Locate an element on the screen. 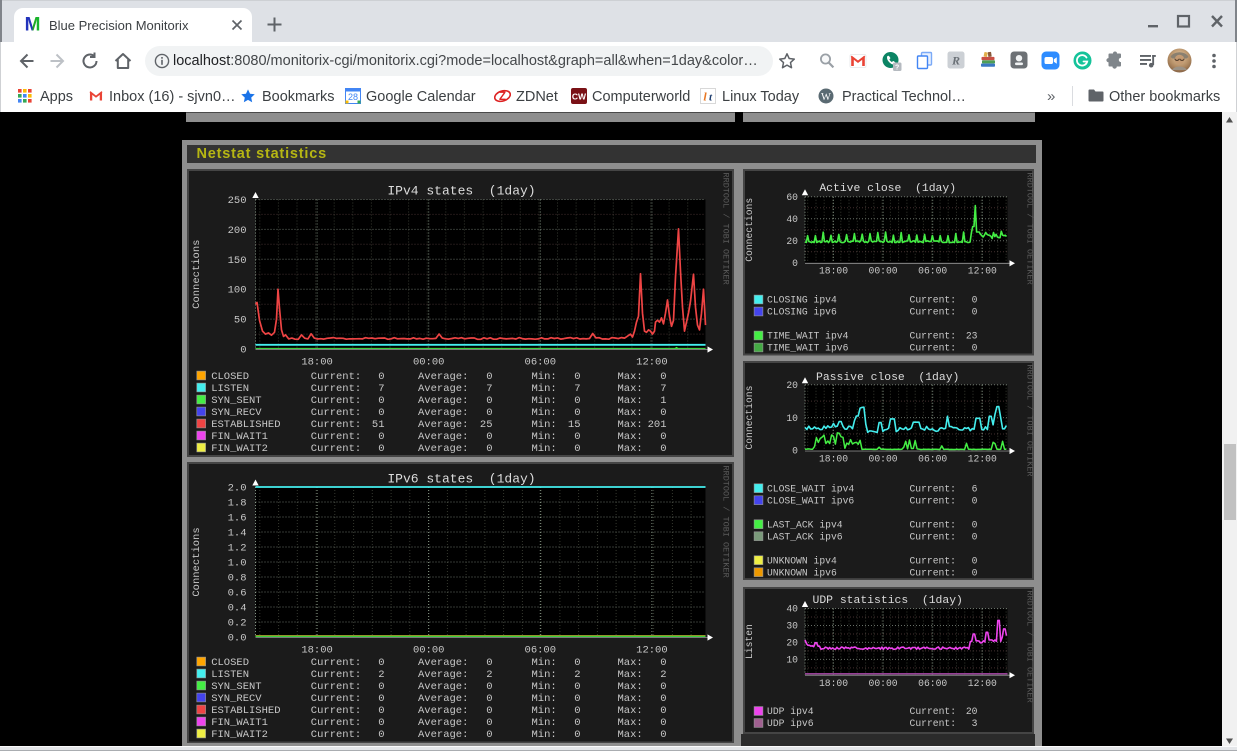  svg-text: Z is located at coordinates (502, 97).